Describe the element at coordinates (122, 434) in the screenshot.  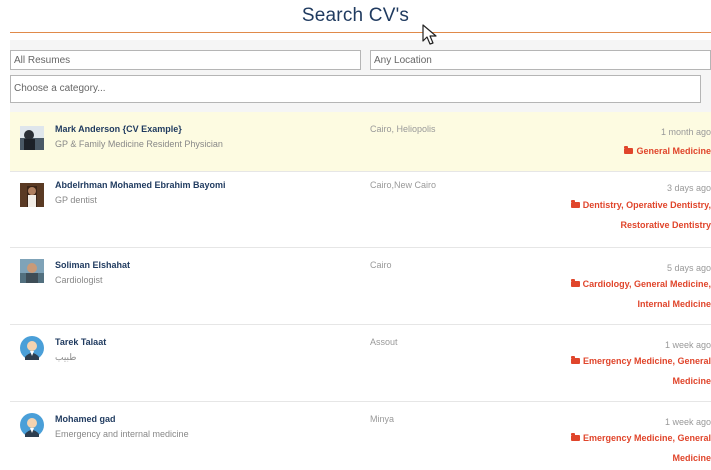
I see `candidate-role: Emergency and internal medicine` at that location.